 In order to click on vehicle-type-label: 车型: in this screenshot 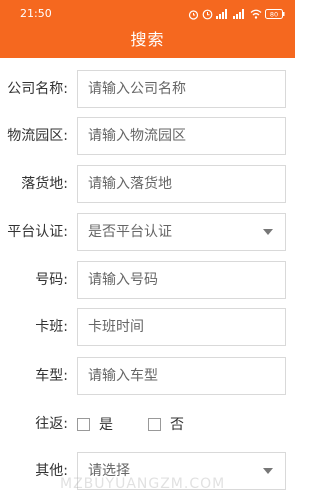, I will do `click(51, 376)`.